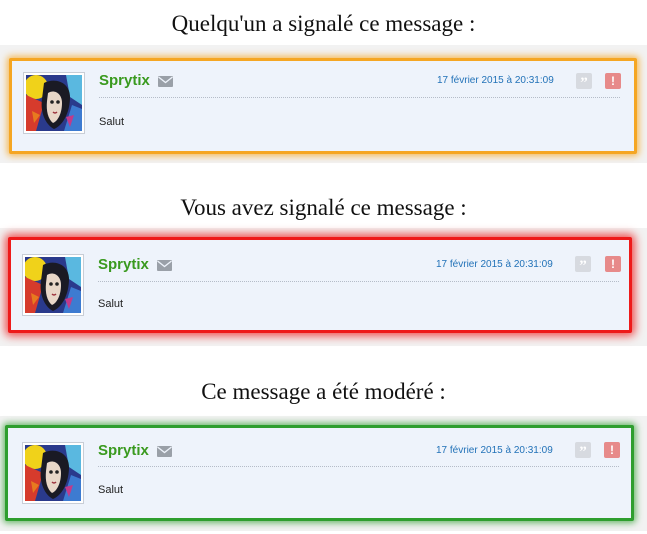 The width and height of the screenshot is (647, 534). What do you see at coordinates (323, 391) in the screenshot?
I see `heading-moderated: Ce message a été modéré :` at bounding box center [323, 391].